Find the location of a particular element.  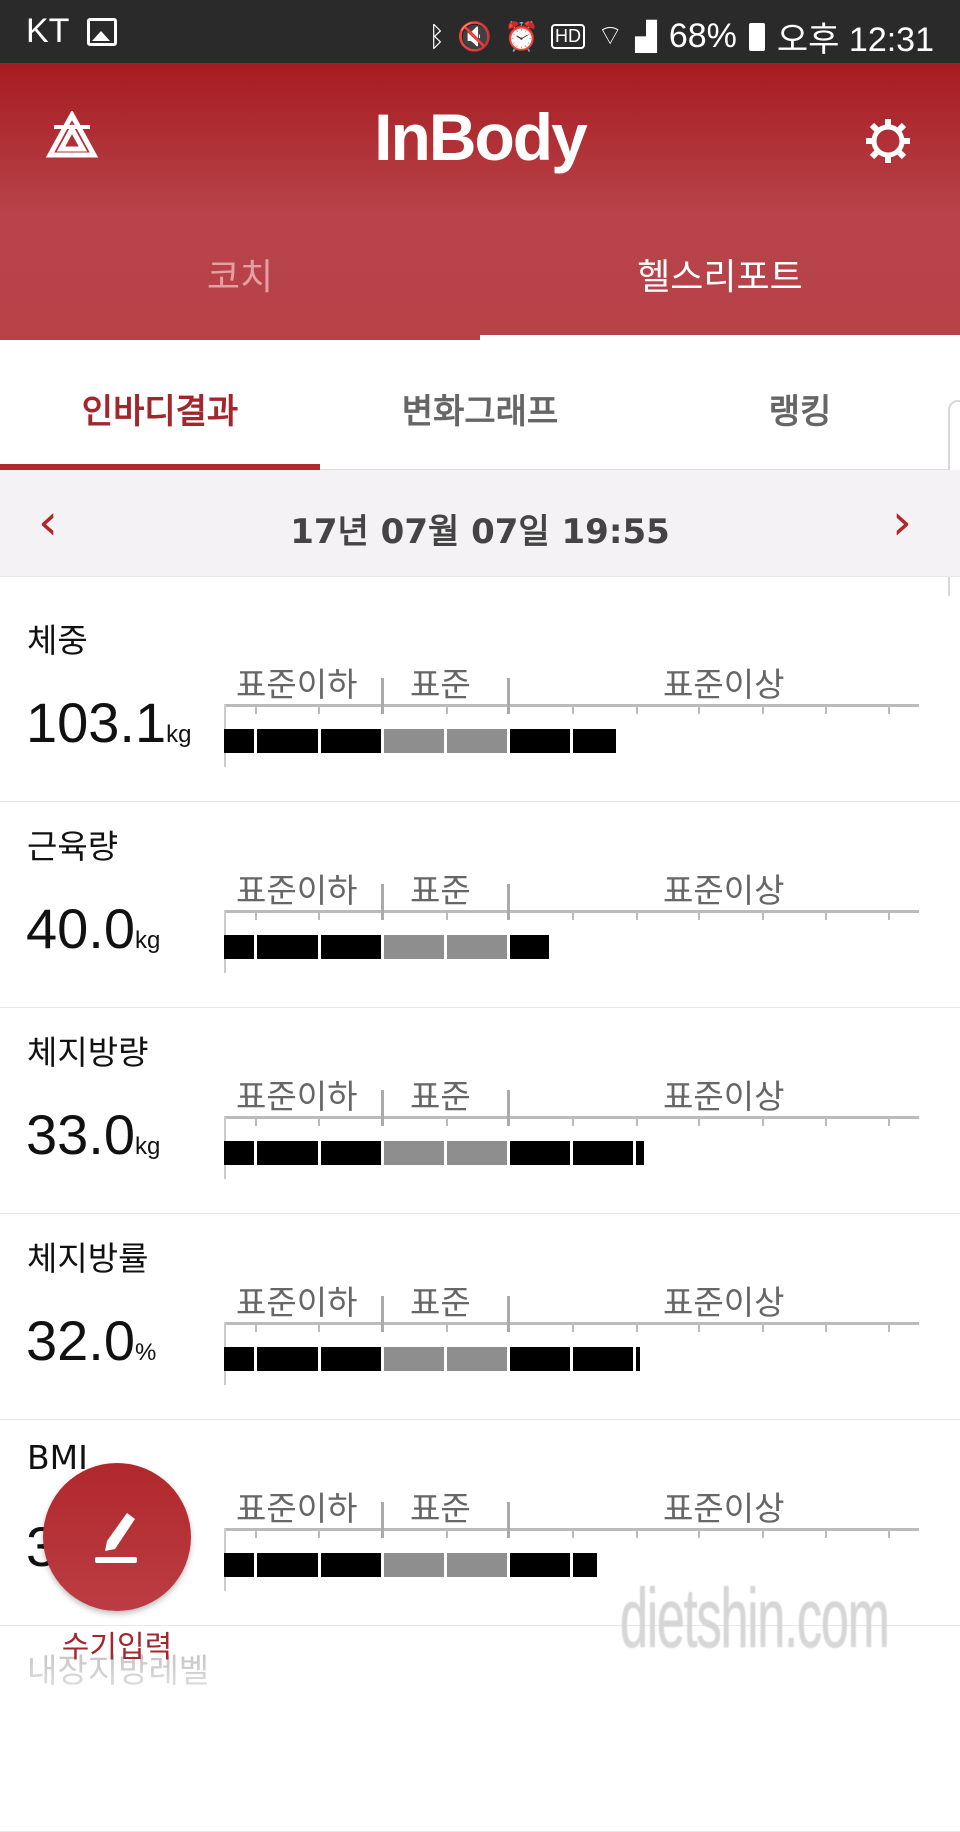

tab-health-report: 헬스리포트 is located at coordinates (720, 274).